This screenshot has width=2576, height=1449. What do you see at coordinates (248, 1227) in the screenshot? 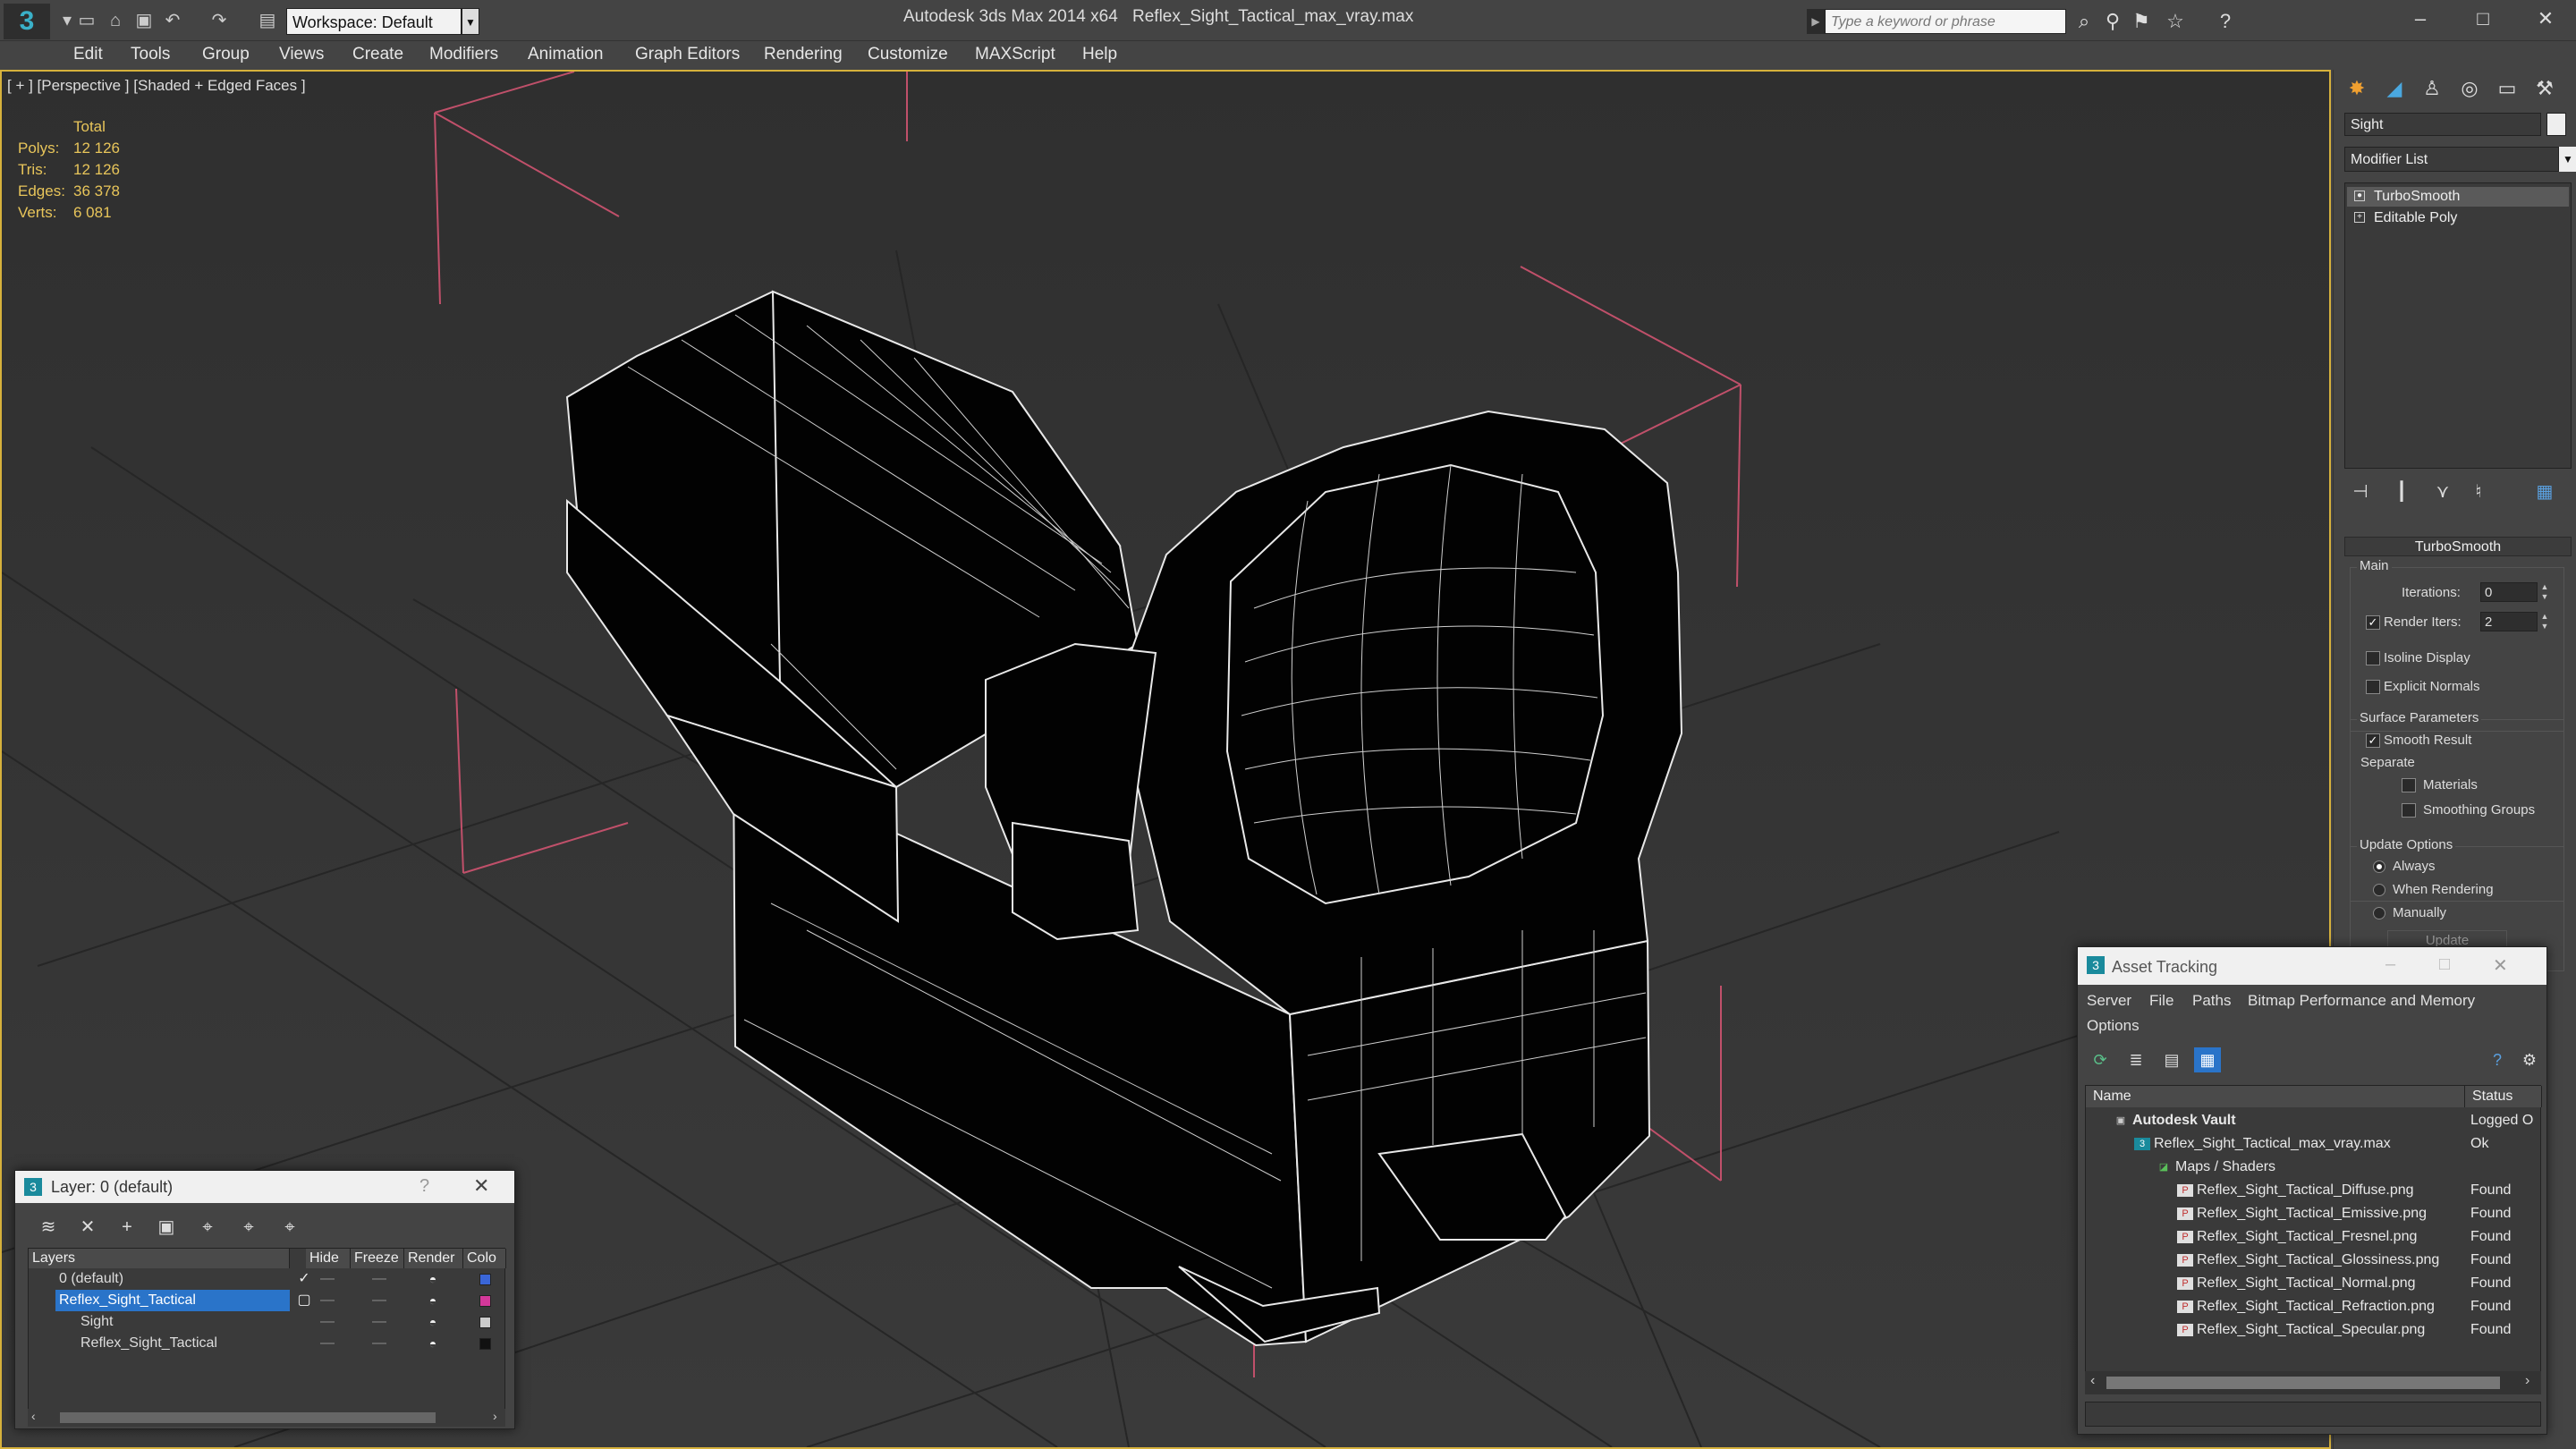
I see `highlight-selected-icon: ⌖` at bounding box center [248, 1227].